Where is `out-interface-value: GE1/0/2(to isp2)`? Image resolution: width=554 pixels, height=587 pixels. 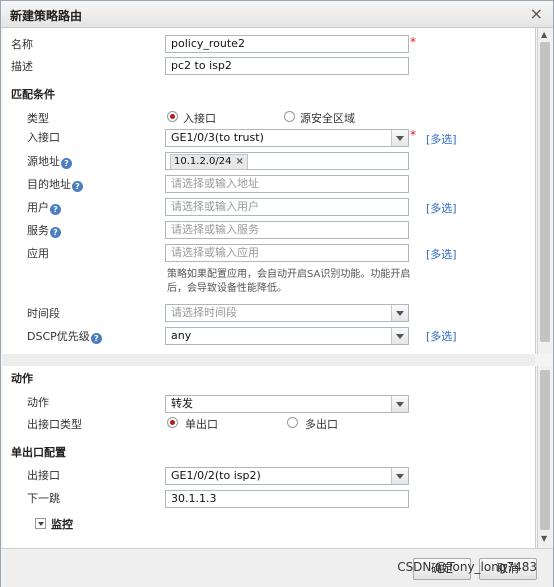 out-interface-value: GE1/0/2(to isp2) is located at coordinates (216, 475).